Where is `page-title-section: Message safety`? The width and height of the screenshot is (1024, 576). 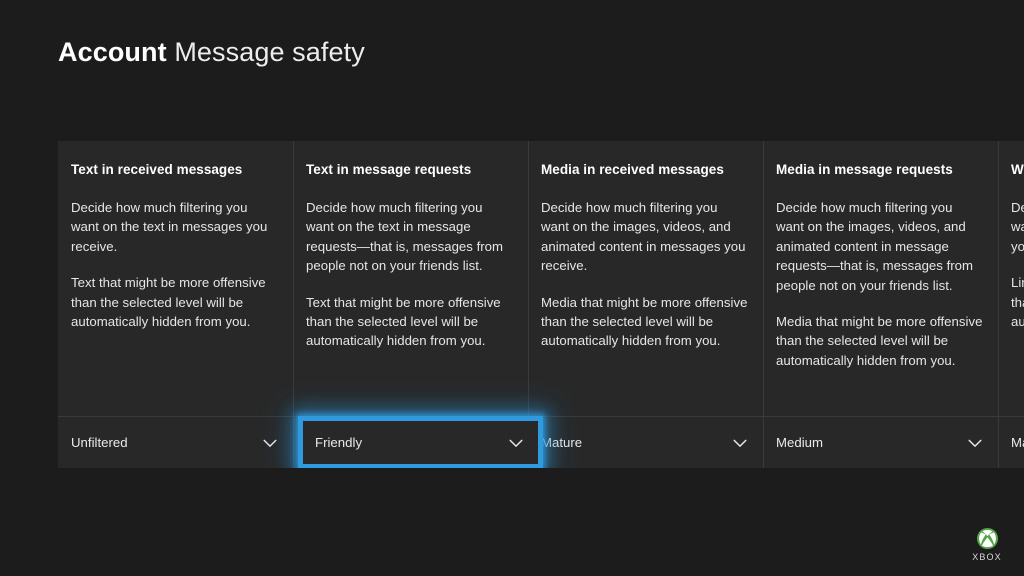
page-title-section: Message safety is located at coordinates (269, 52).